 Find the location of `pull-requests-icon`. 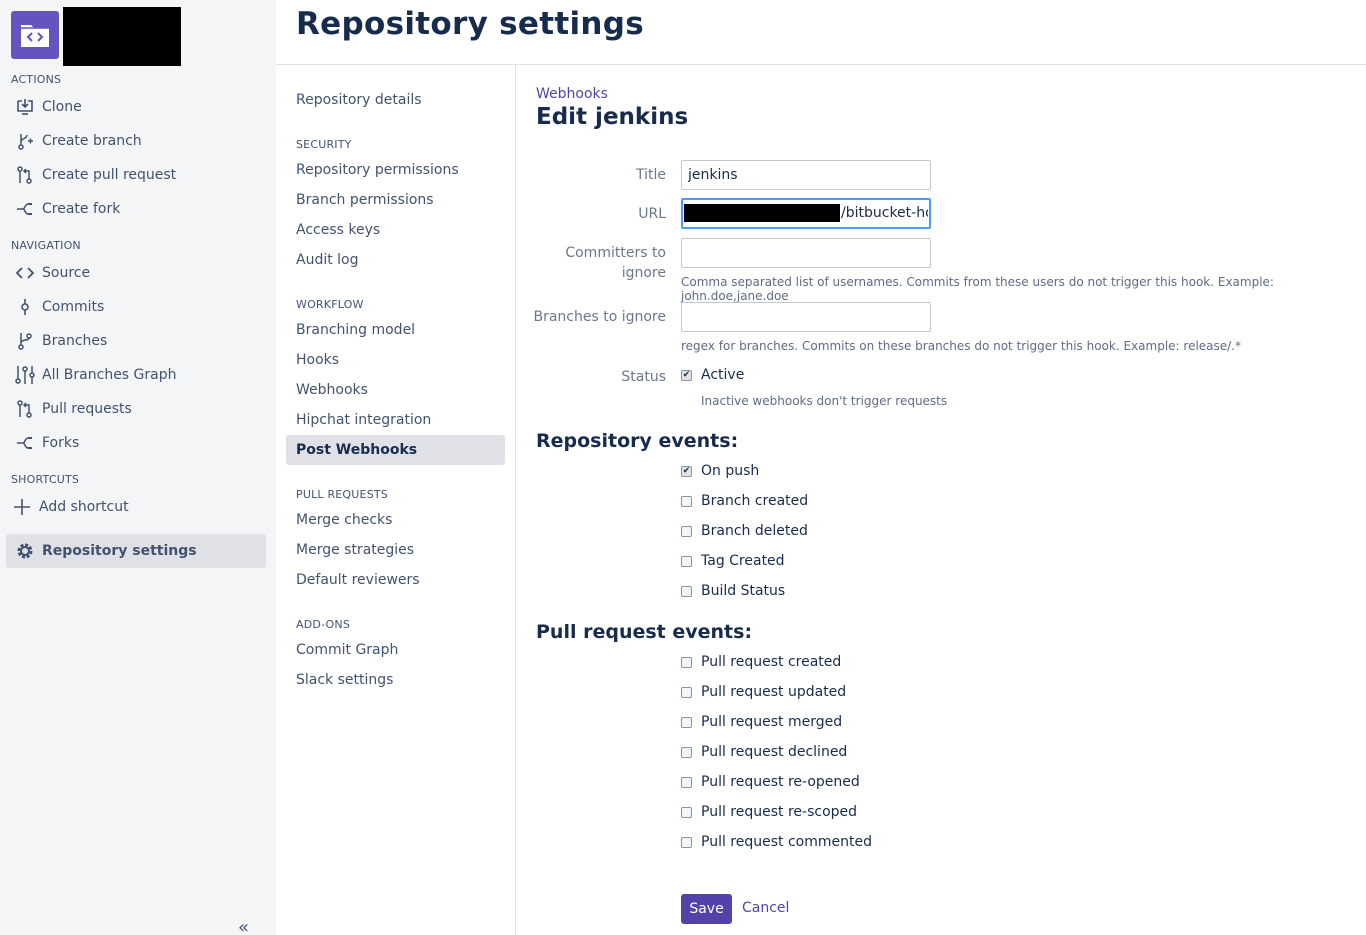

pull-requests-icon is located at coordinates (25, 409).